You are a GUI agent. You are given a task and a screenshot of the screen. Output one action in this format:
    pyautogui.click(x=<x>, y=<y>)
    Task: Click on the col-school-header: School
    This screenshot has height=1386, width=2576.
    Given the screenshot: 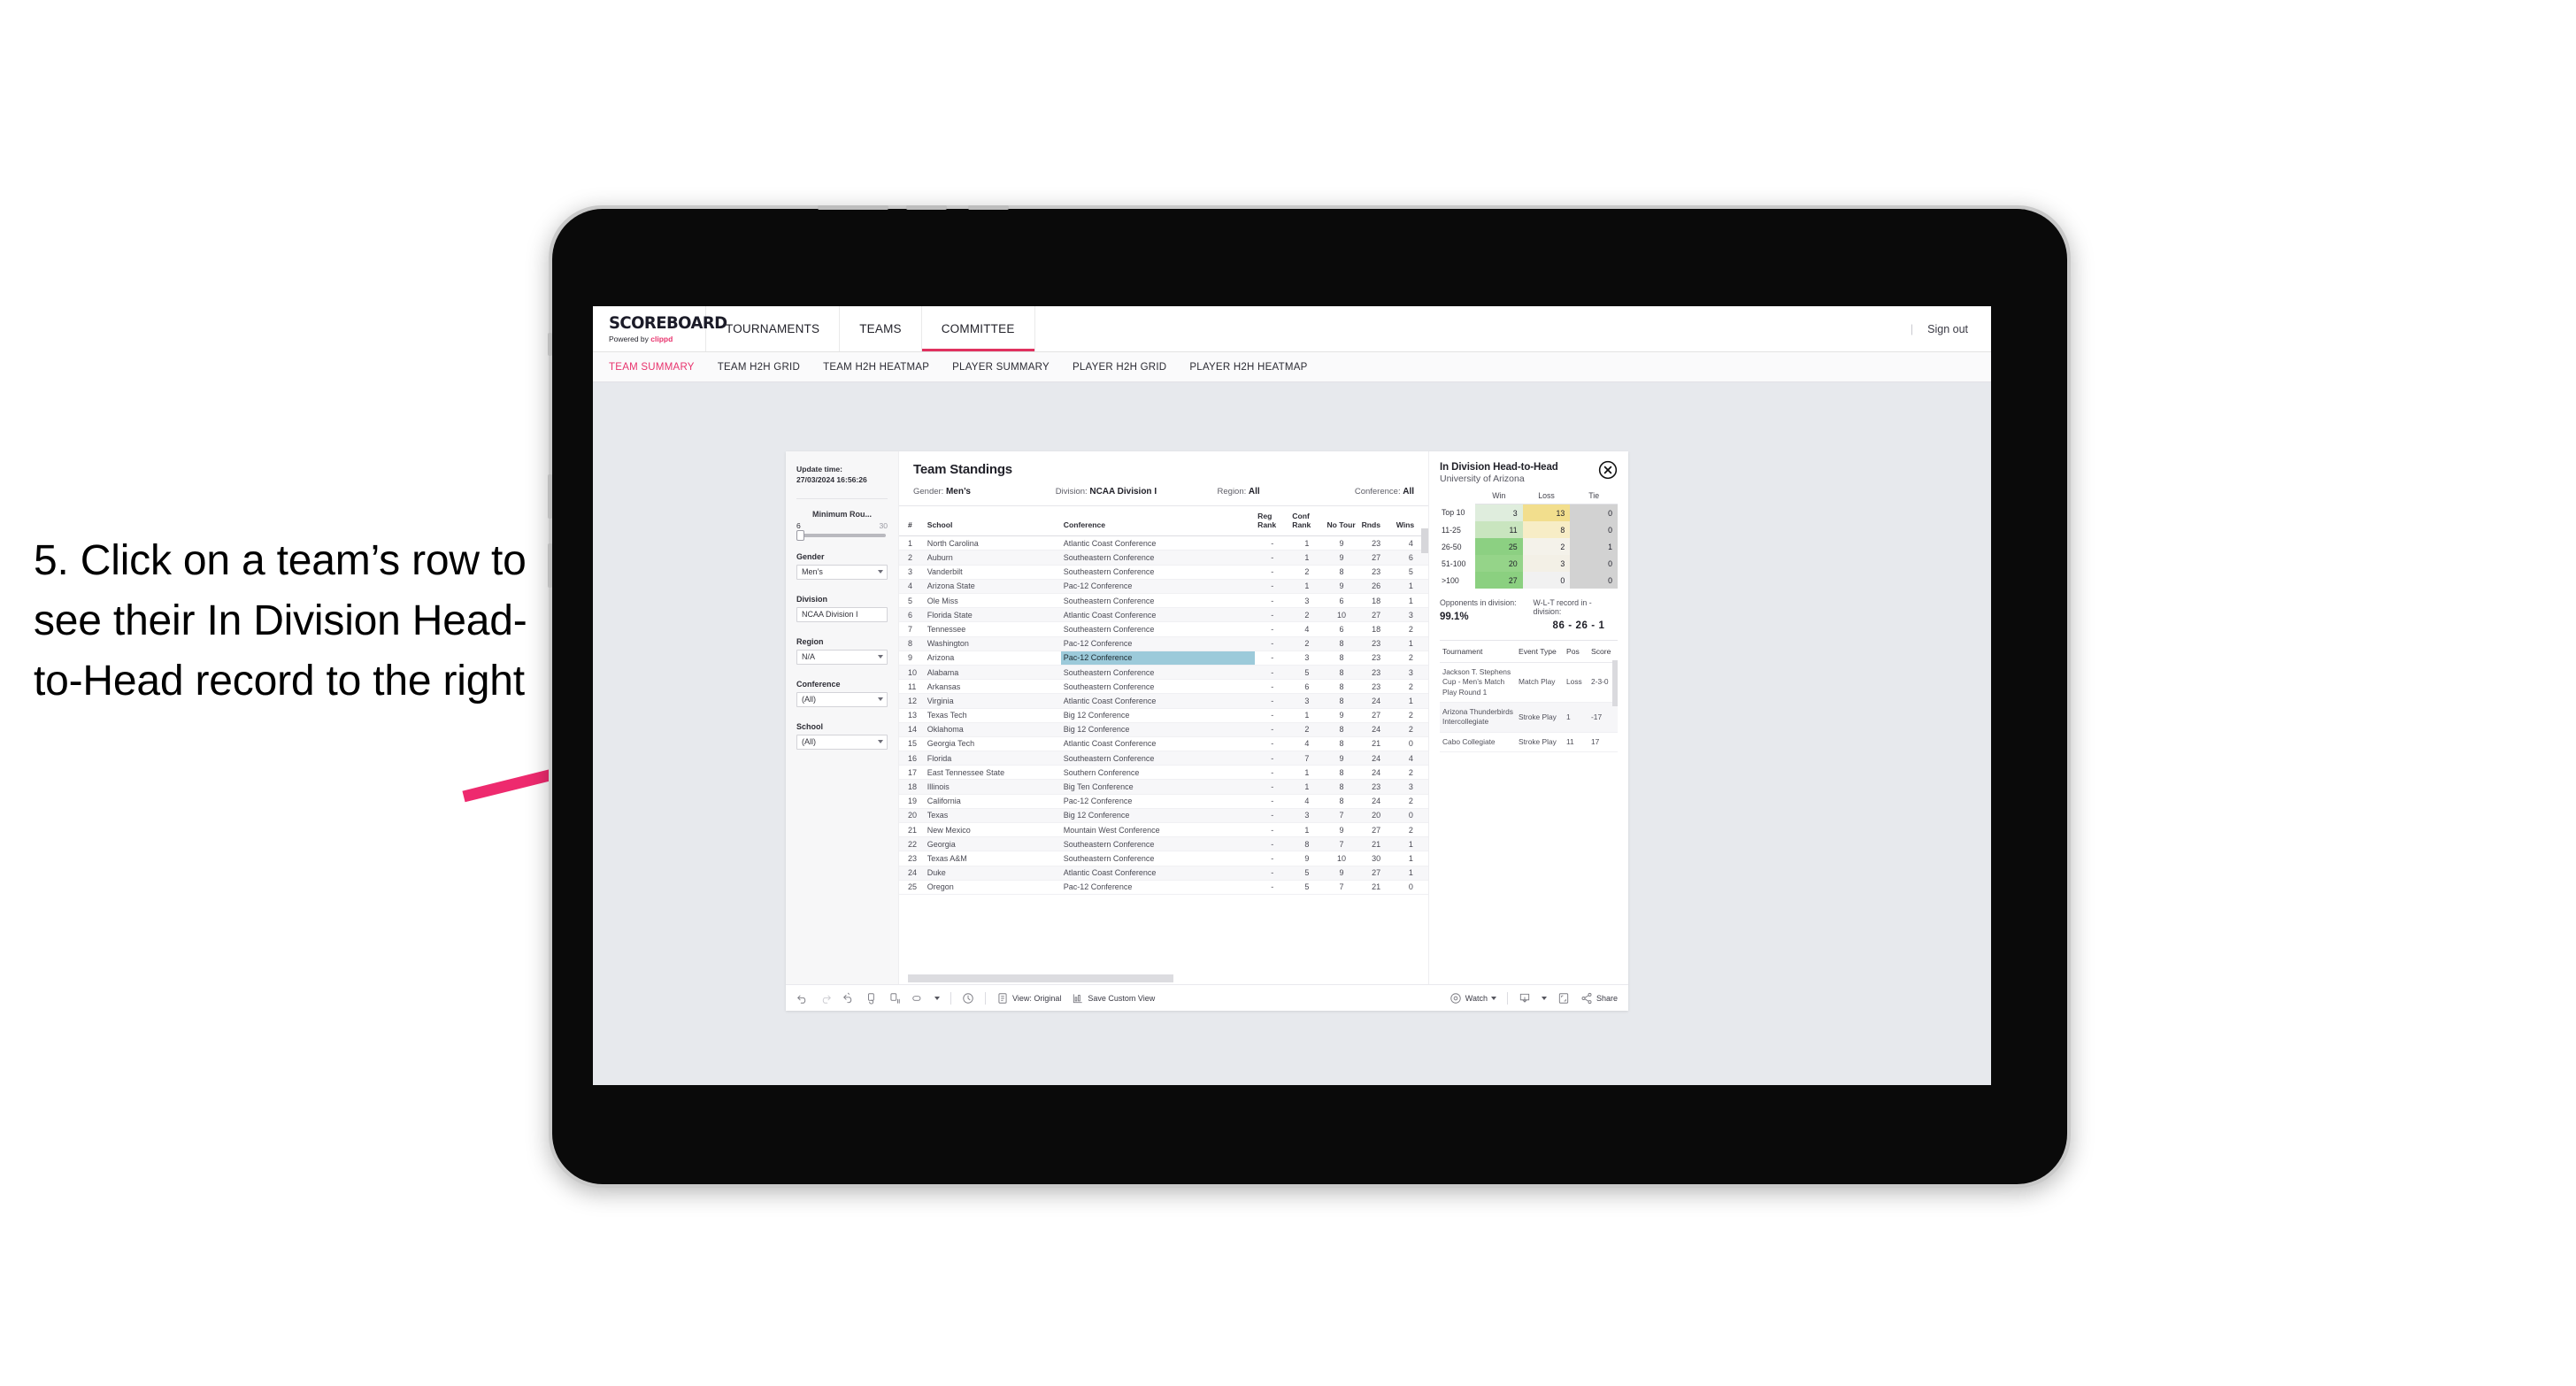 What is the action you would take?
    pyautogui.click(x=992, y=521)
    